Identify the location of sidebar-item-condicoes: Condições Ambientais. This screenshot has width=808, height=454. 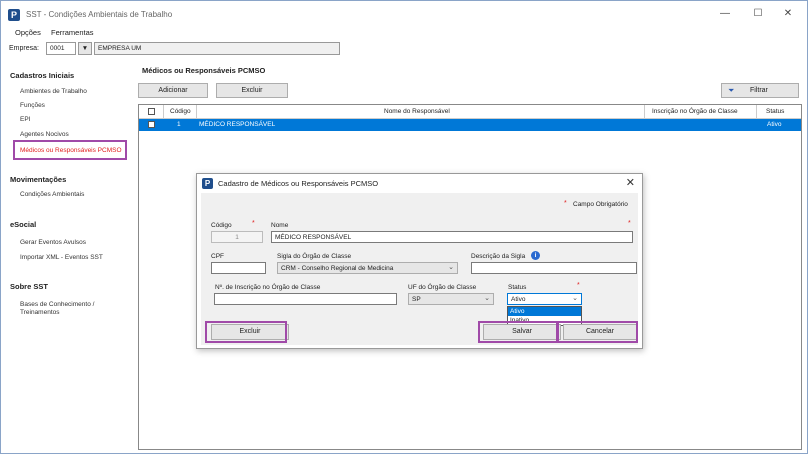
(52, 194).